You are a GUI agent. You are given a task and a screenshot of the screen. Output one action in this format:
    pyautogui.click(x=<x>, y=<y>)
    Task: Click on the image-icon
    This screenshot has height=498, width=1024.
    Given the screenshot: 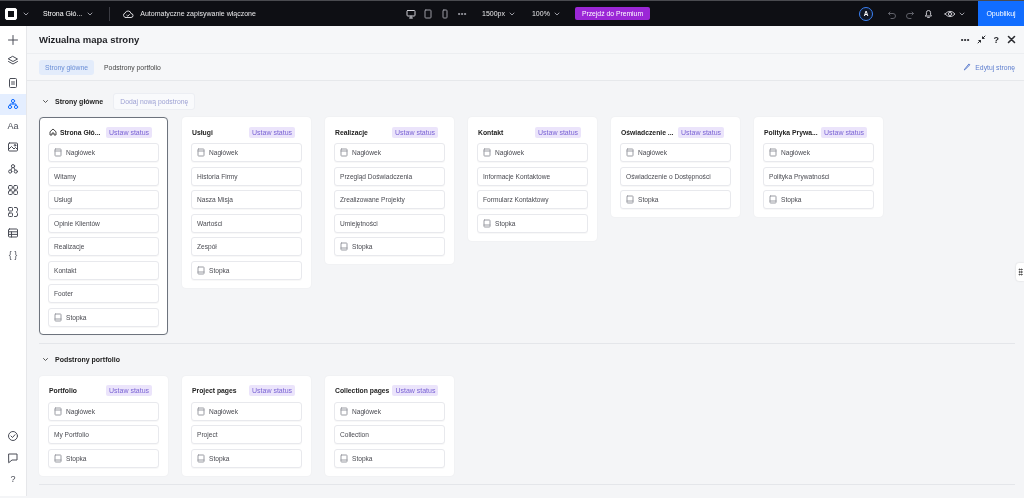 What is the action you would take?
    pyautogui.click(x=13, y=147)
    